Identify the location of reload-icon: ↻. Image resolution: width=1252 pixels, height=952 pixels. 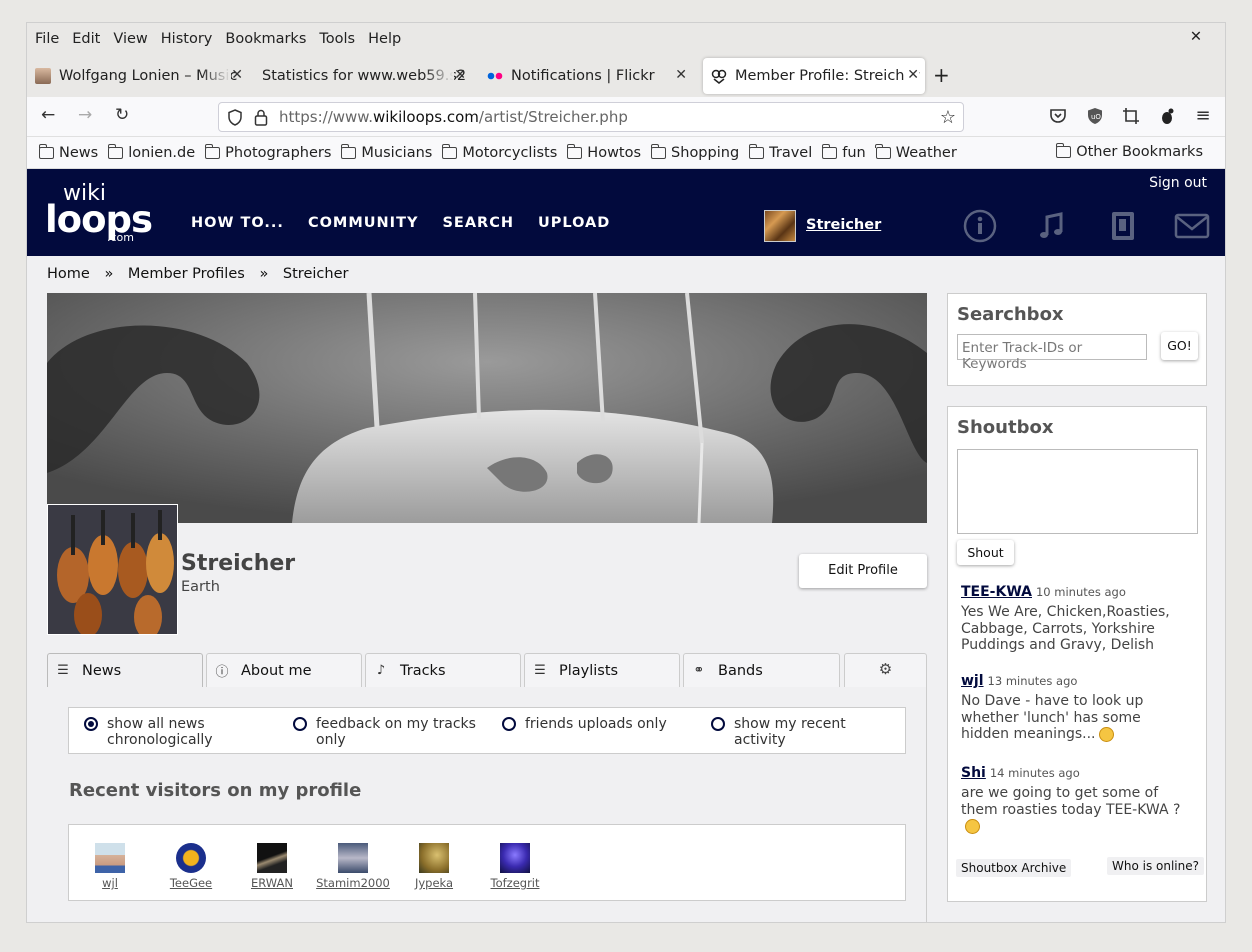
(122, 115).